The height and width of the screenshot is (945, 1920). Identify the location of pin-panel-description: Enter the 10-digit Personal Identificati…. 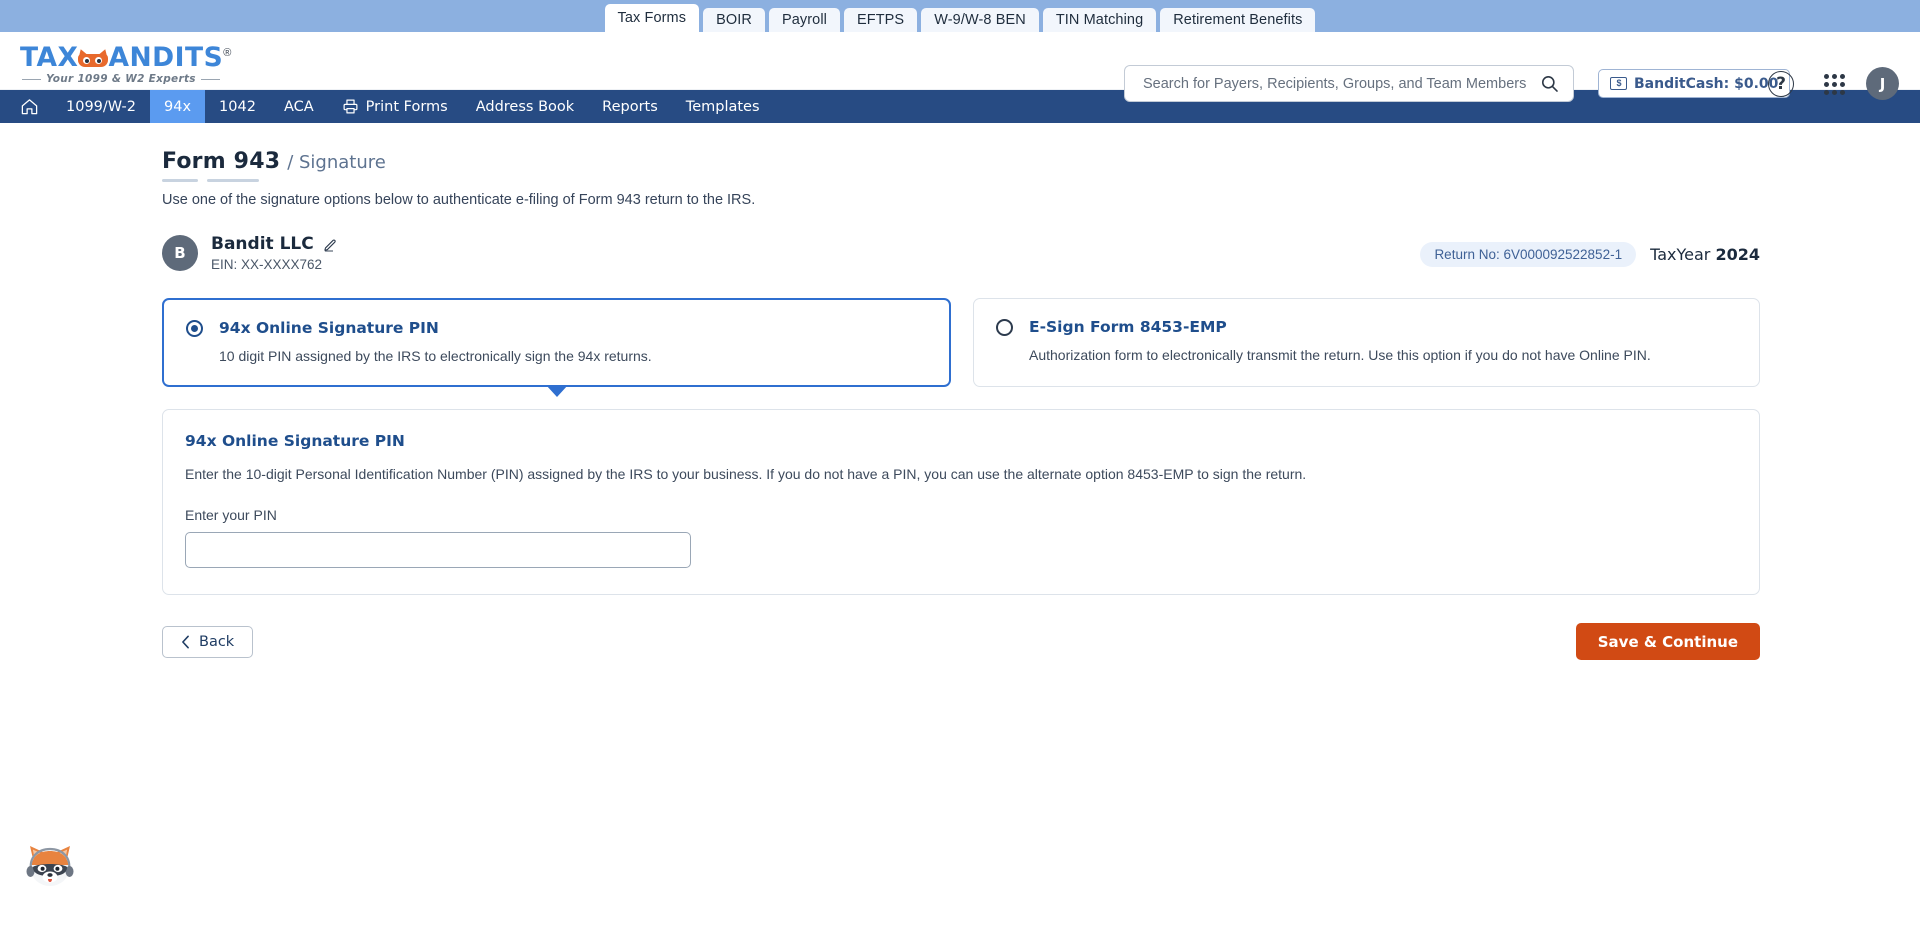
(746, 474).